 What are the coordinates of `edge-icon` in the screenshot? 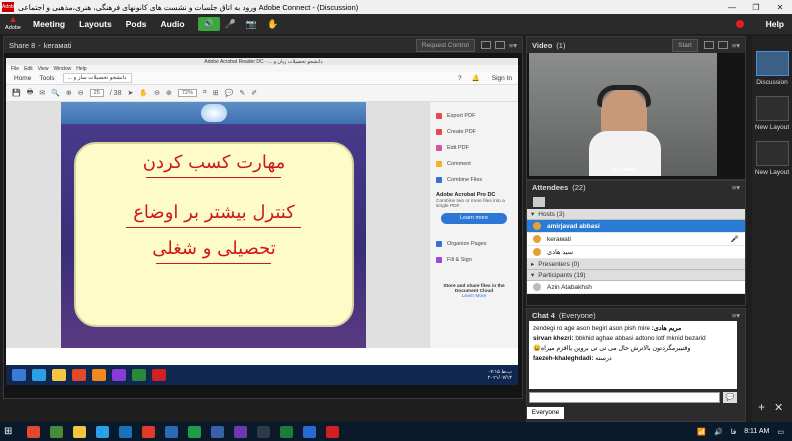 It's located at (39, 375).